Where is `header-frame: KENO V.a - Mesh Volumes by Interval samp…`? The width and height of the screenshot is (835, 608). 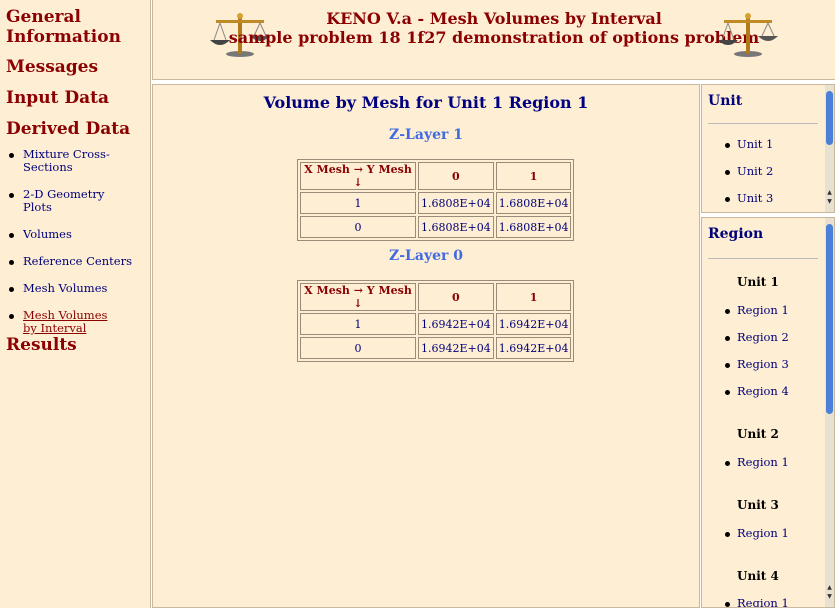
header-frame: KENO V.a - Mesh Volumes by Interval samp… is located at coordinates (493, 40).